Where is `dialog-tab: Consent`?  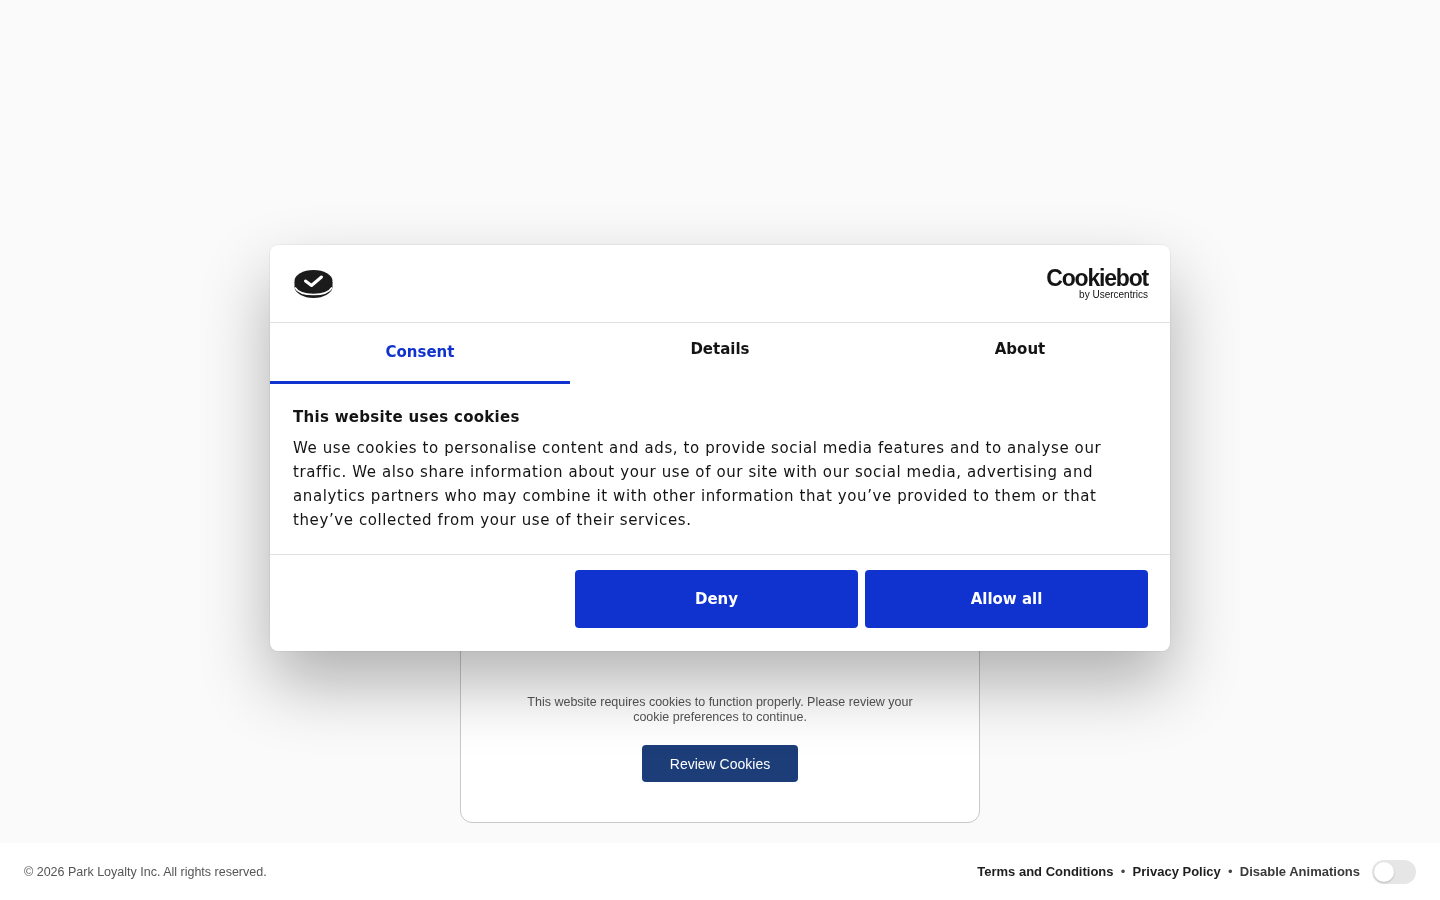
dialog-tab: Consent is located at coordinates (420, 353).